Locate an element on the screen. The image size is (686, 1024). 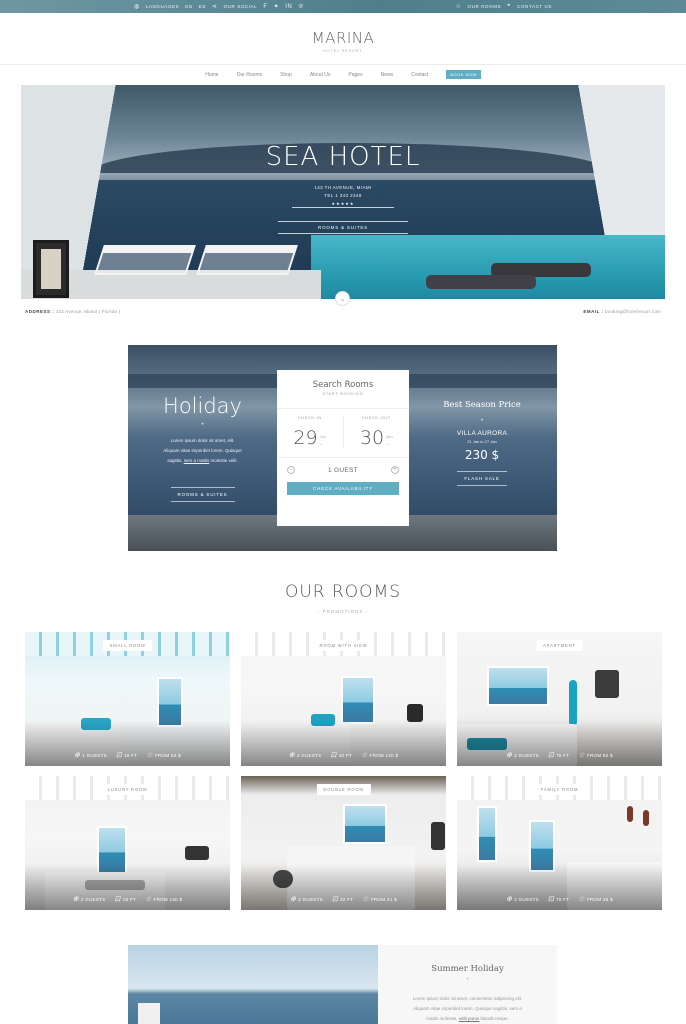
hero-lounger is located at coordinates (247, 260).